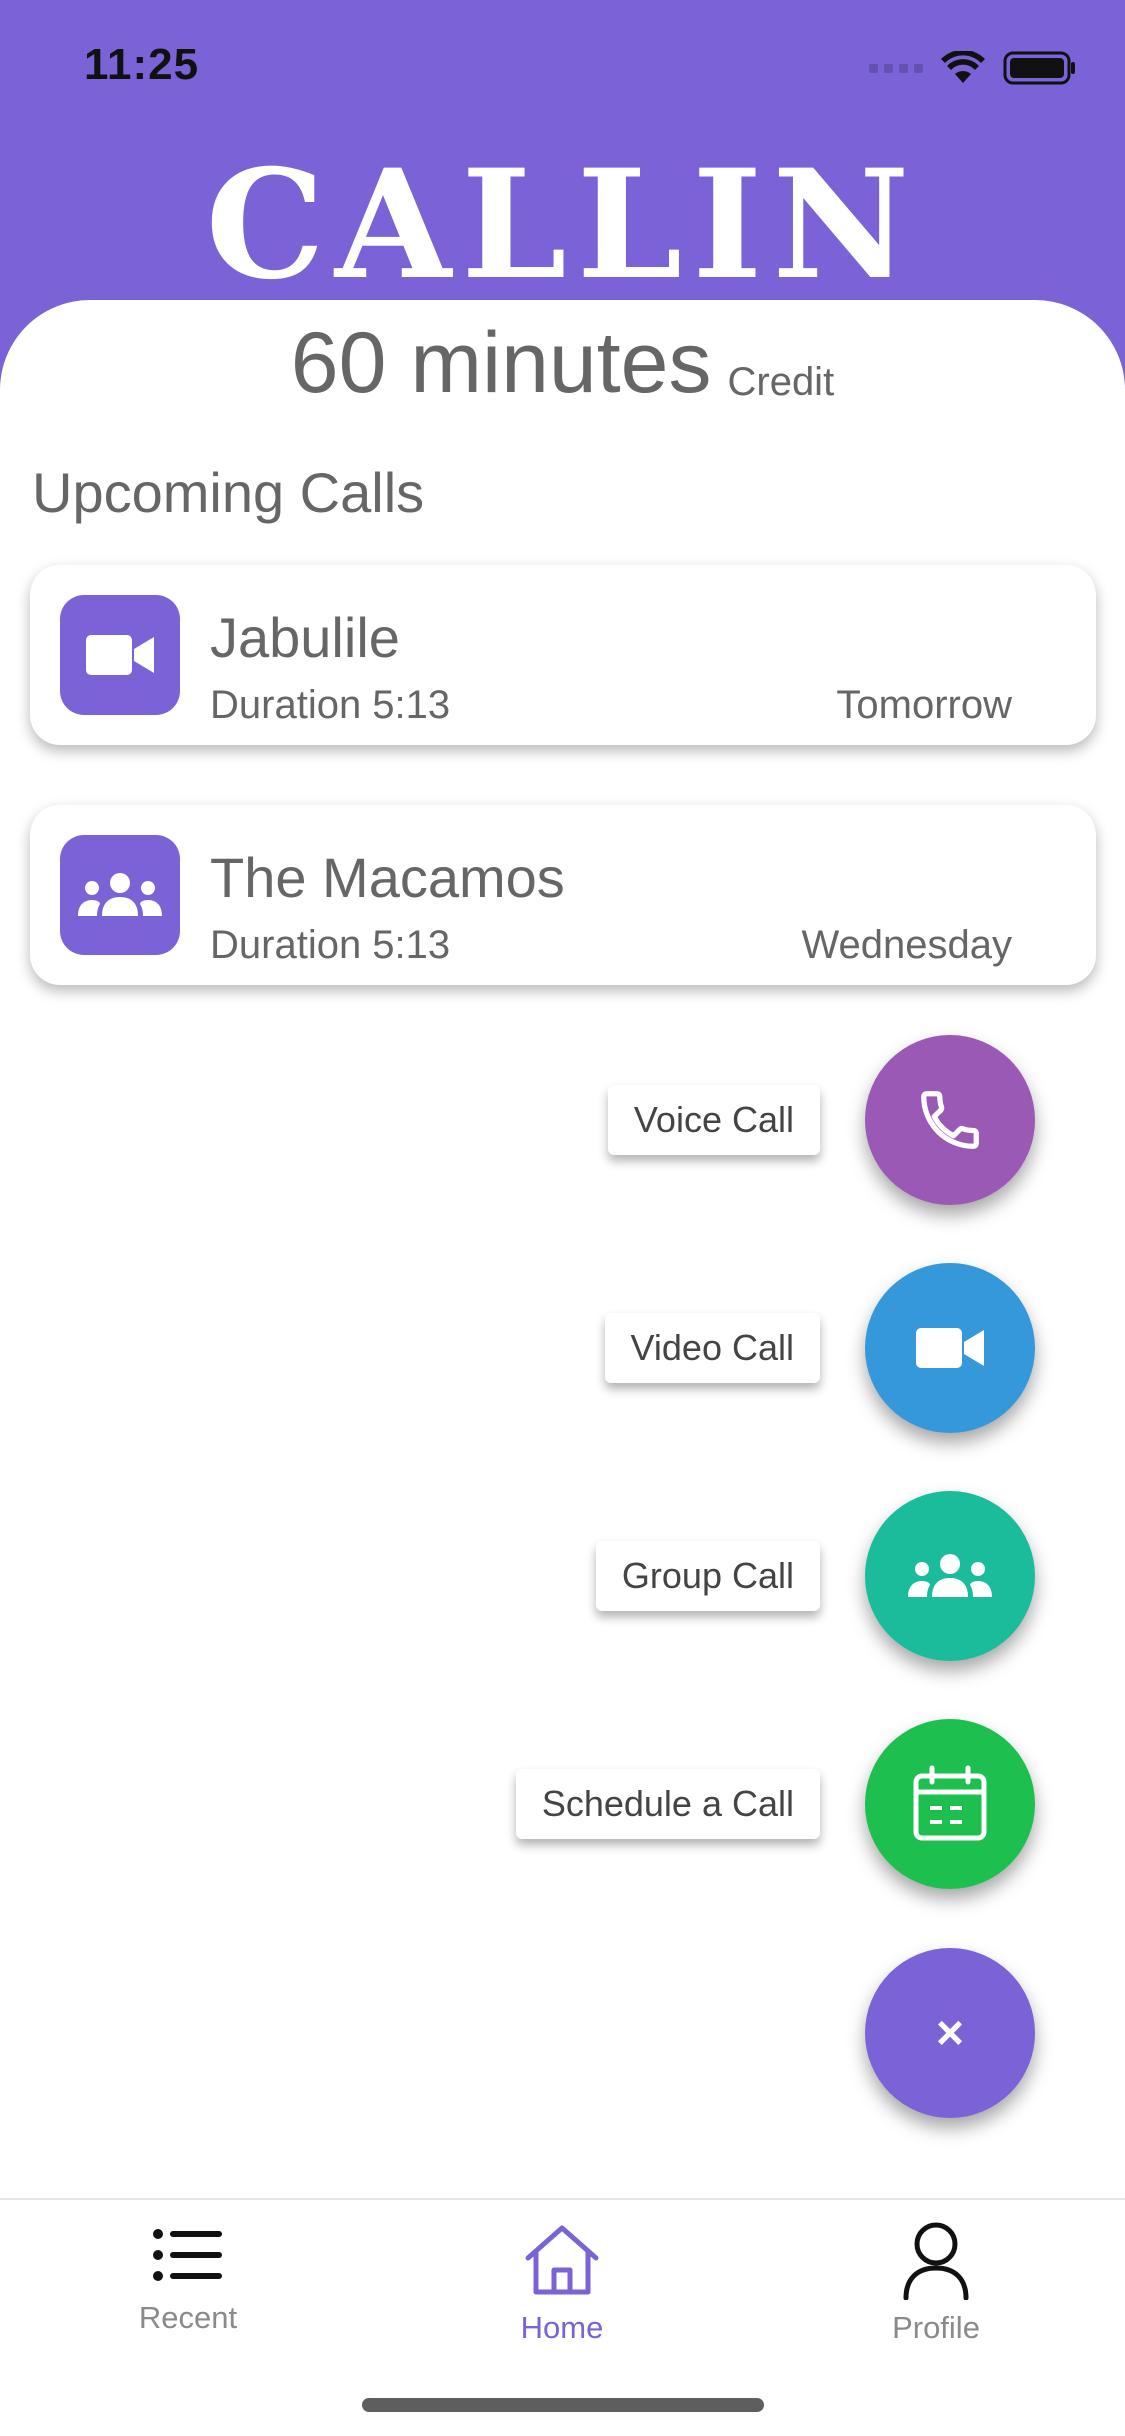  What do you see at coordinates (387, 877) in the screenshot?
I see `call-contact-name: The Macamos` at bounding box center [387, 877].